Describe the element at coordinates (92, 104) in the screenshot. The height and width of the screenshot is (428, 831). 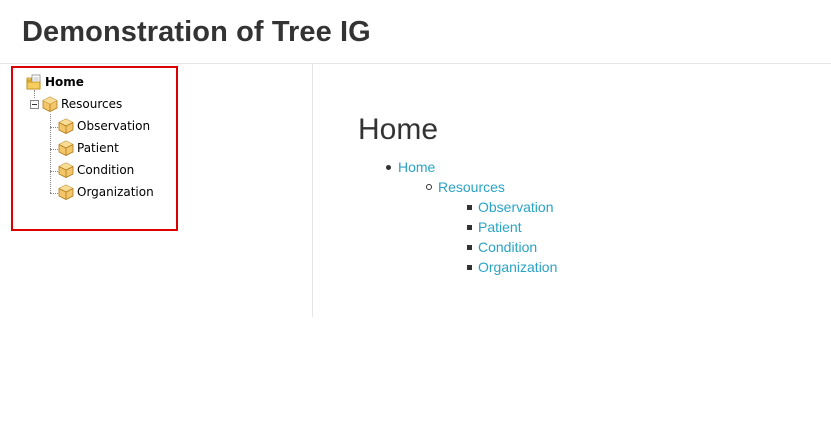
I see `tree-node-label: Resources` at that location.